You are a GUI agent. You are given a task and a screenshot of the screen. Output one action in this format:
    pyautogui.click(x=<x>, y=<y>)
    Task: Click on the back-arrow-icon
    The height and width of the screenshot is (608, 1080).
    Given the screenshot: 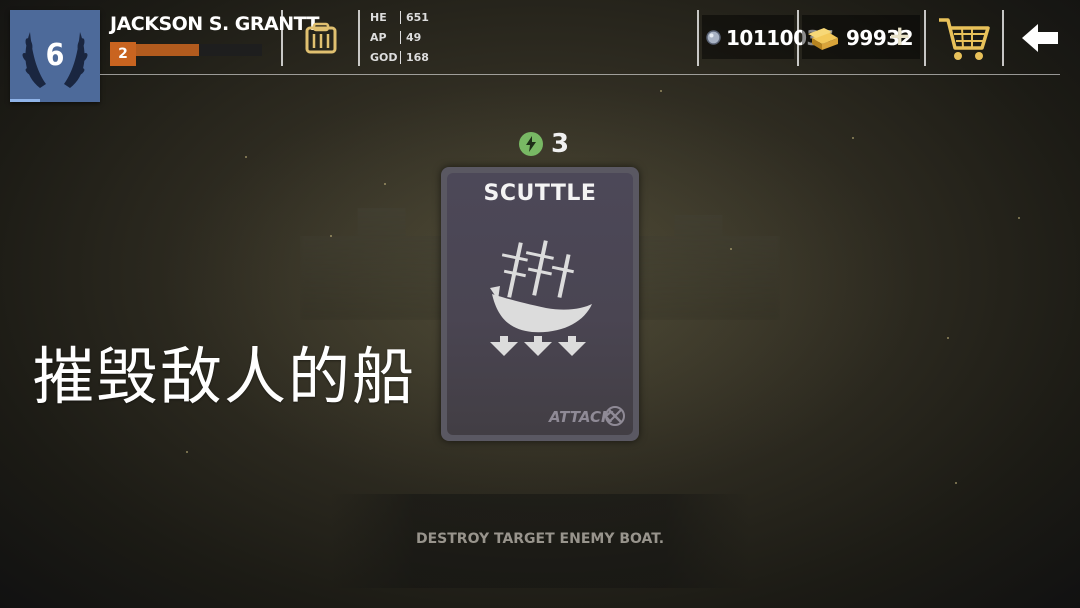 What is the action you would take?
    pyautogui.click(x=1041, y=38)
    